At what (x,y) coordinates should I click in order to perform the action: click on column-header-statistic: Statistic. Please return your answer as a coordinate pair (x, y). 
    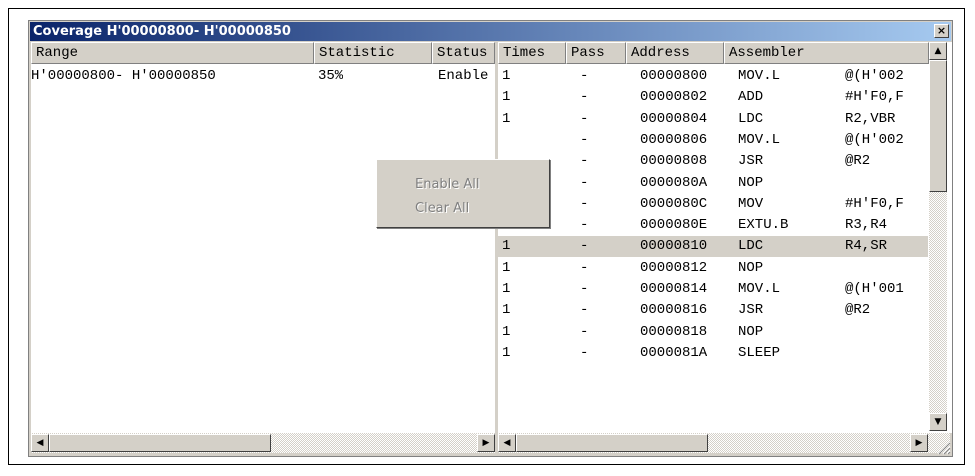
    Looking at the image, I should click on (373, 53).